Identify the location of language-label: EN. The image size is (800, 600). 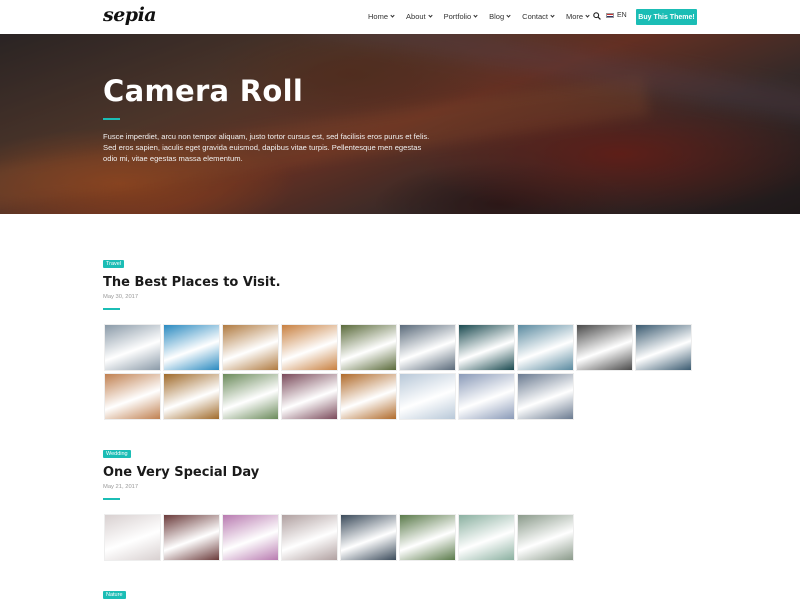
(622, 15).